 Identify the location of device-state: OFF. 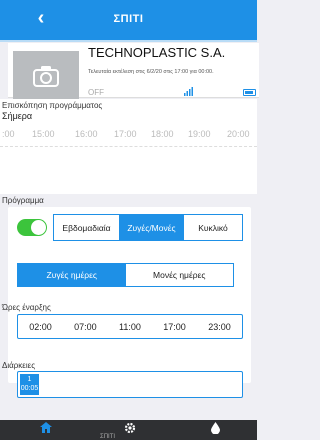
(96, 92).